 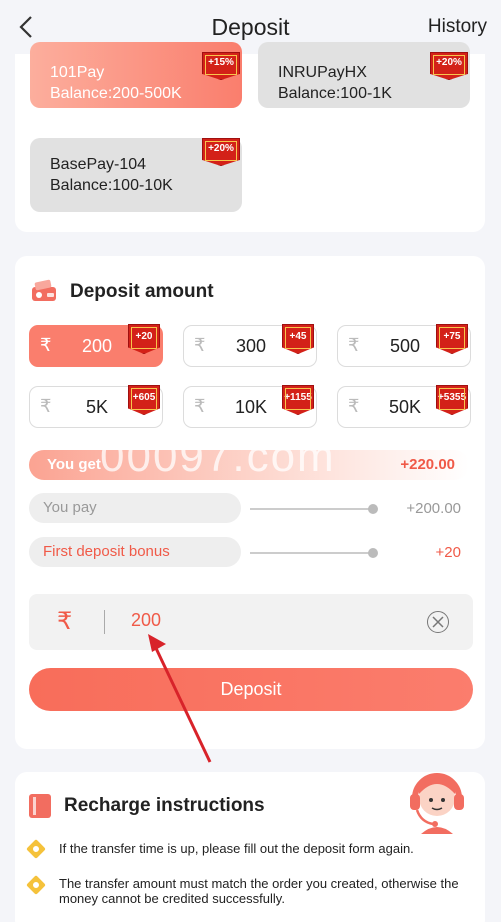 I want to click on amount-input, so click(x=261, y=620).